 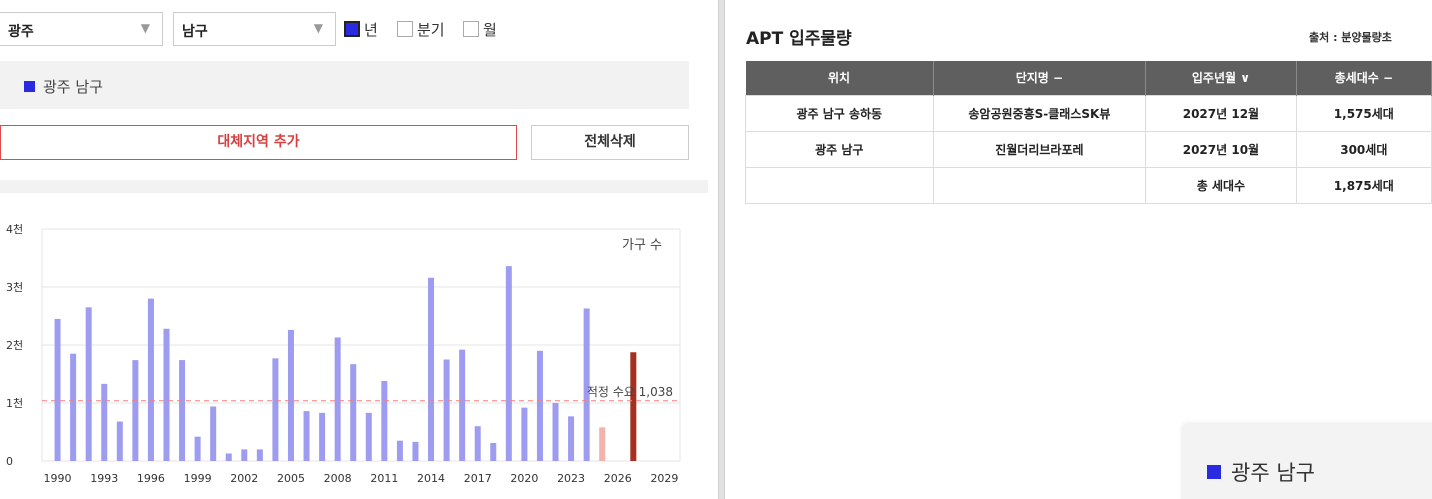 What do you see at coordinates (480, 29) in the screenshot?
I see `period-month-checkbox: 월` at bounding box center [480, 29].